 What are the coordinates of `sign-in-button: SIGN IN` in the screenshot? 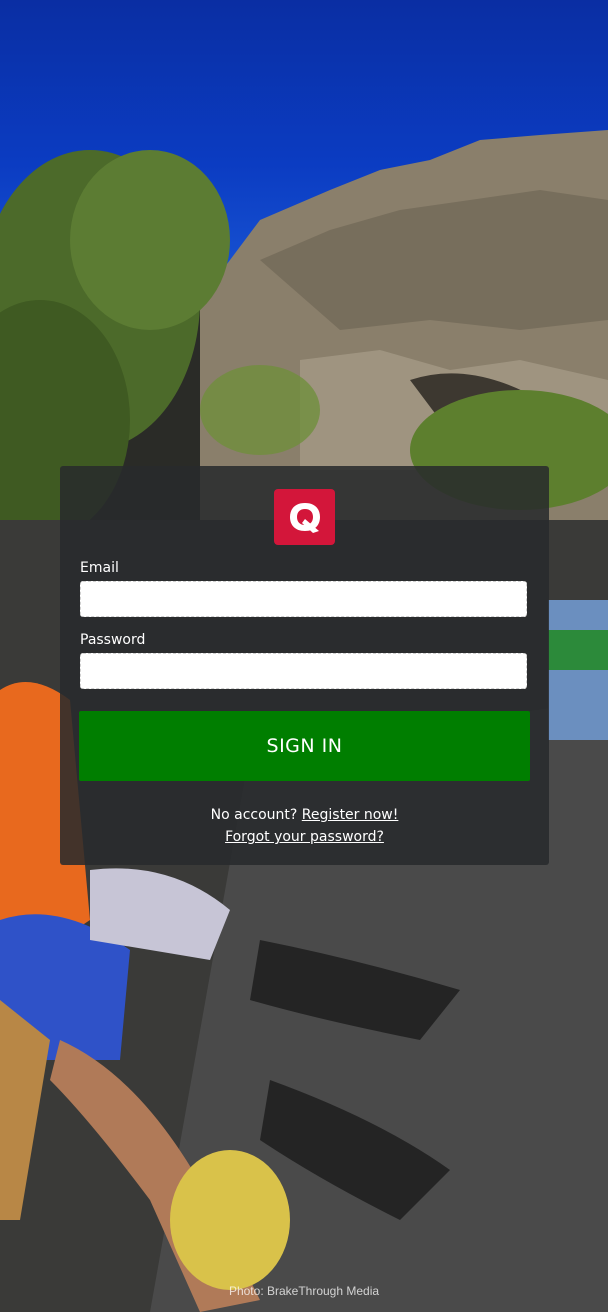 It's located at (304, 746).